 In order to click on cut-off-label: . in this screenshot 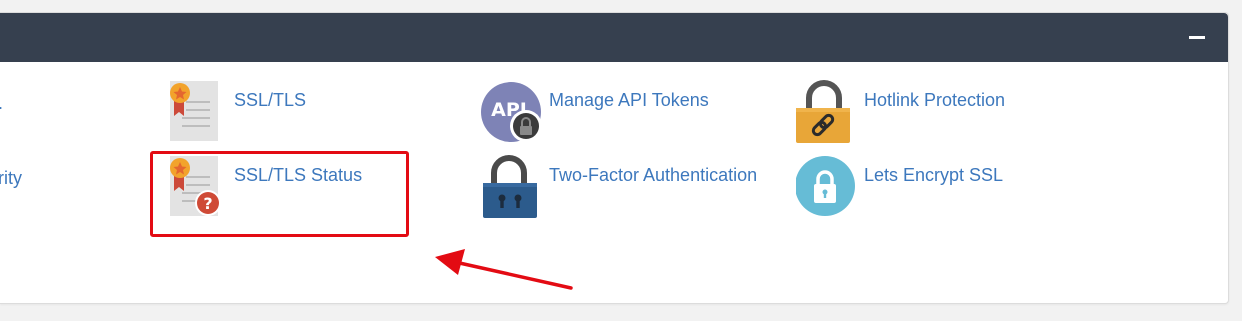, I will do `click(1, 103)`.